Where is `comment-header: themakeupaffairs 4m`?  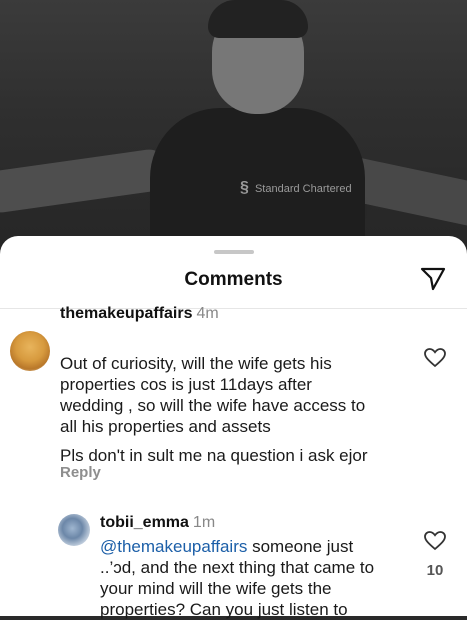
comment-header: themakeupaffairs 4m is located at coordinates (139, 314).